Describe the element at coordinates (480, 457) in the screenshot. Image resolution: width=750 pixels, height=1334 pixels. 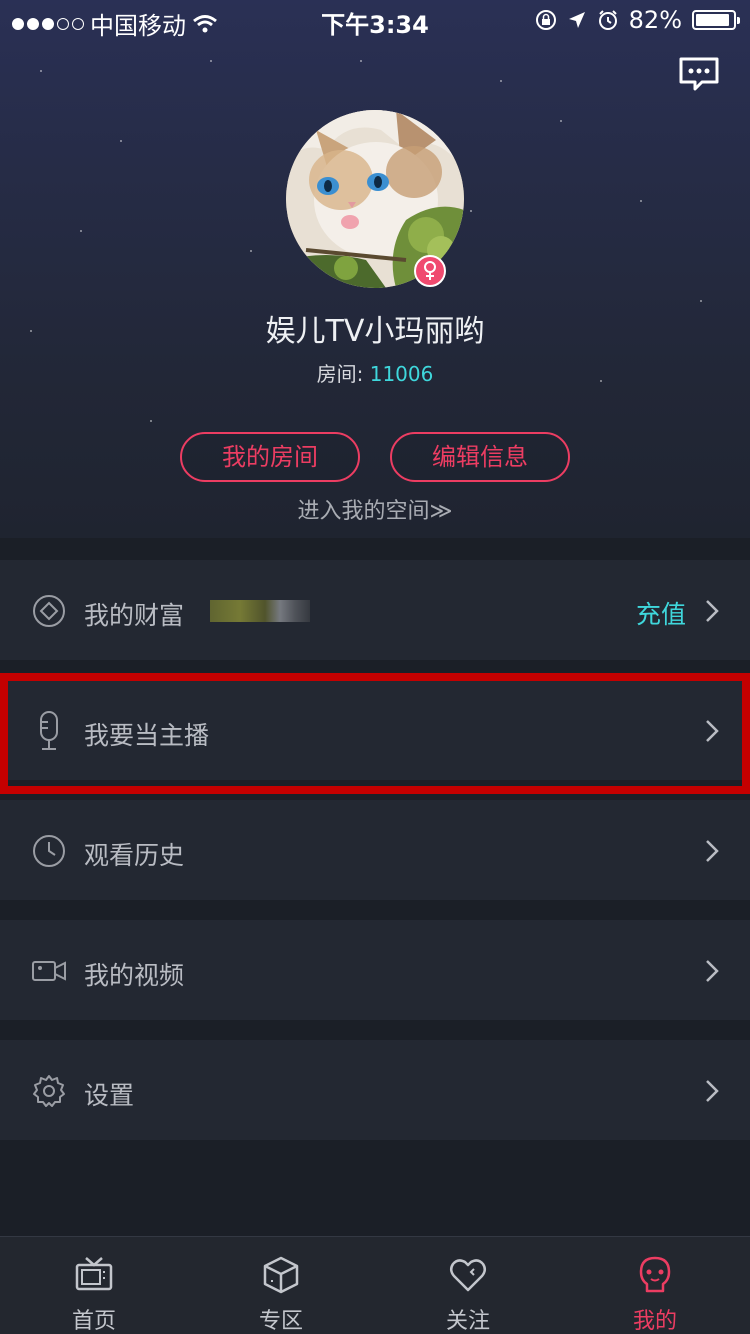
I see `edit-info-button: 编辑信息` at that location.